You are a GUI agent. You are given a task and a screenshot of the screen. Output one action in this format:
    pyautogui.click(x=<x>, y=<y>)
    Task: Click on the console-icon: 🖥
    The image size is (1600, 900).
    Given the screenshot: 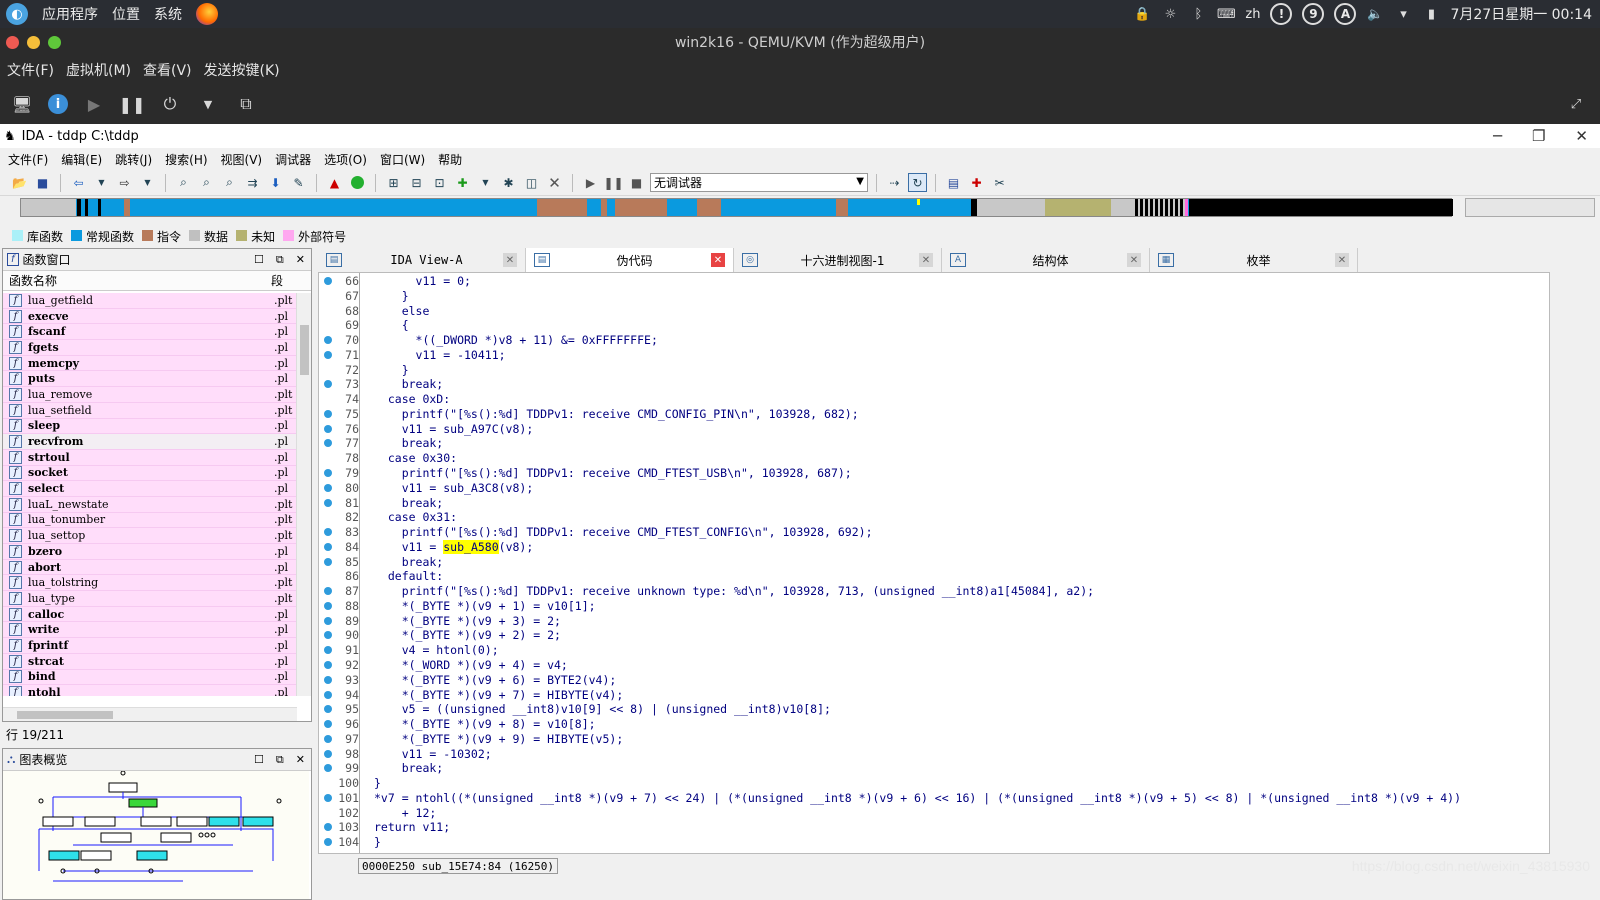 What is the action you would take?
    pyautogui.click(x=22, y=104)
    